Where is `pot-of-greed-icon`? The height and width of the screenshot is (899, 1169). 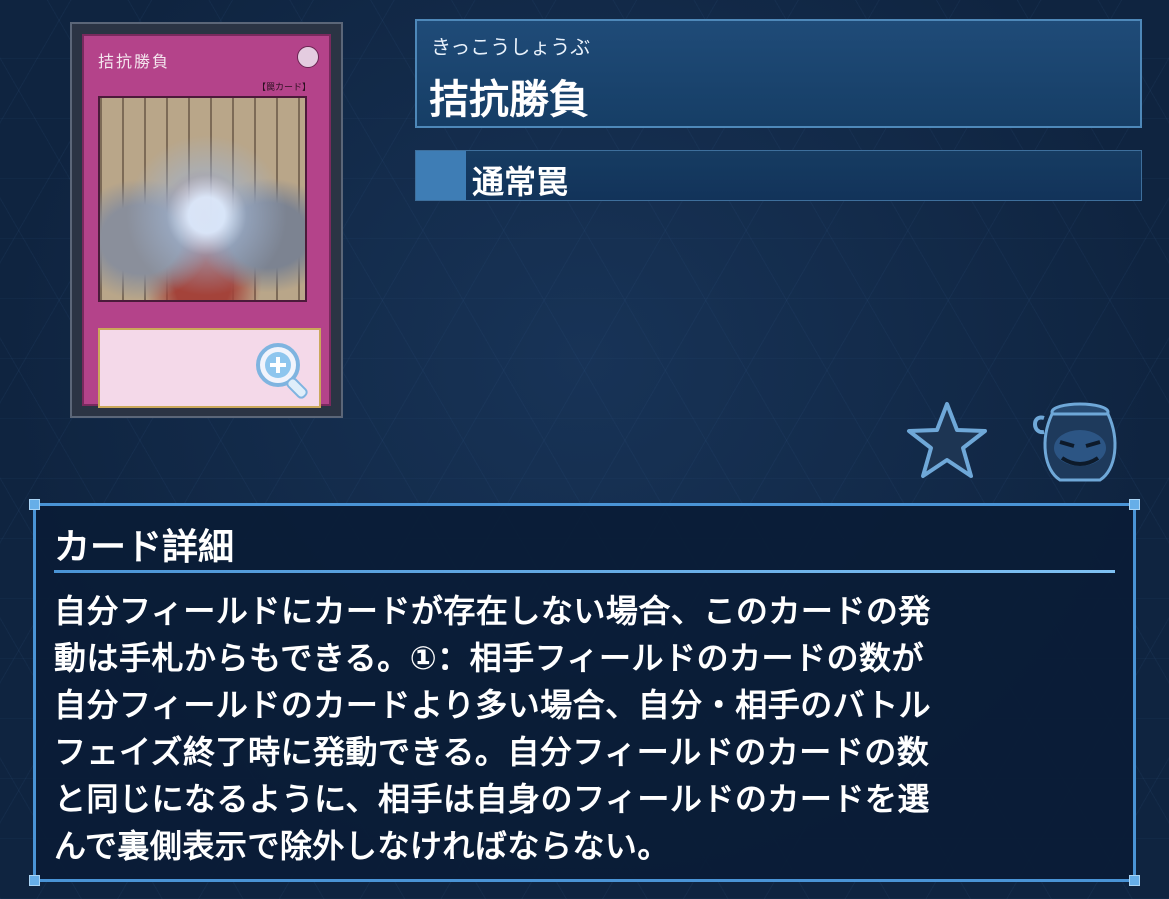
pot-of-greed-icon is located at coordinates (1077, 442).